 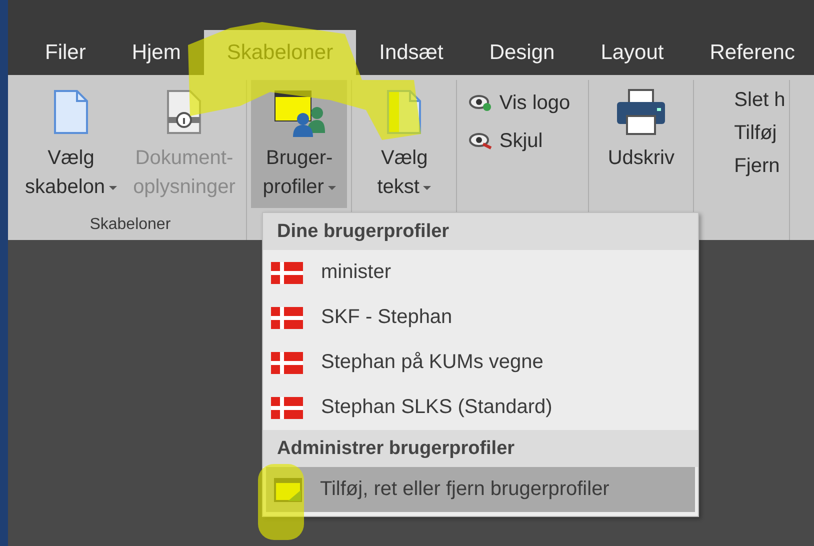 I want to click on menu-item: Tilføj, ret eller fjern brugerprofiler, so click(x=480, y=489).